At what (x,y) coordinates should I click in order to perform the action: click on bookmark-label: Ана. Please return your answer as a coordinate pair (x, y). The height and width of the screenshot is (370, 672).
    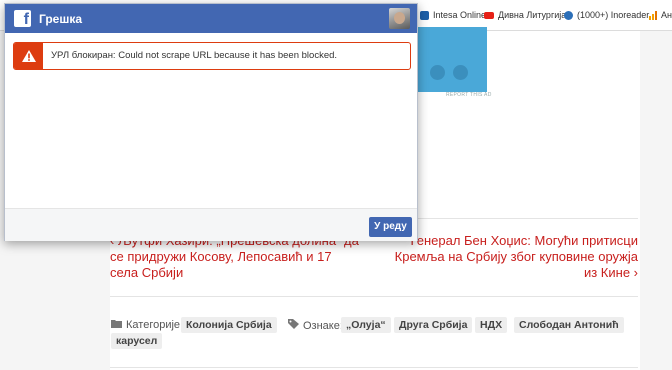
    Looking at the image, I should click on (666, 15).